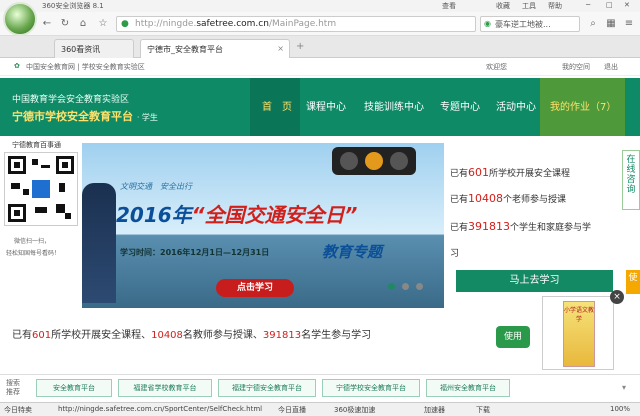 The width and height of the screenshot is (640, 416). What do you see at coordinates (85, 116) in the screenshot?
I see `platform-title: 宁德市学校安全教育平台 · 学生` at bounding box center [85, 116].